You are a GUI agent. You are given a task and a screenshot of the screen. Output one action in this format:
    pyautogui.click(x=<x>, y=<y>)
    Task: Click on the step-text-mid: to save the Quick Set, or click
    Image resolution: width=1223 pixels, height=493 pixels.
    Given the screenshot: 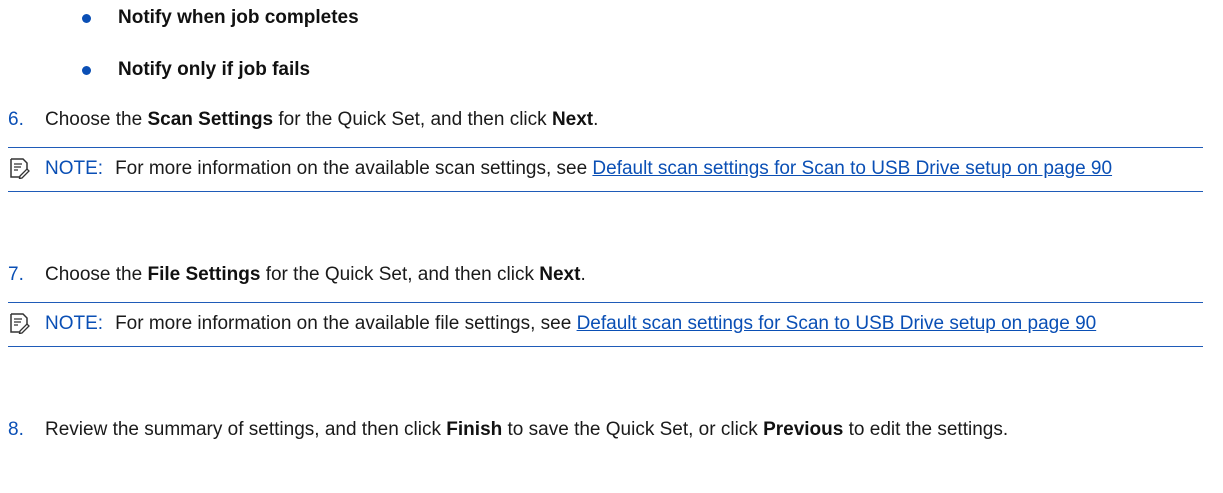 What is the action you would take?
    pyautogui.click(x=633, y=429)
    